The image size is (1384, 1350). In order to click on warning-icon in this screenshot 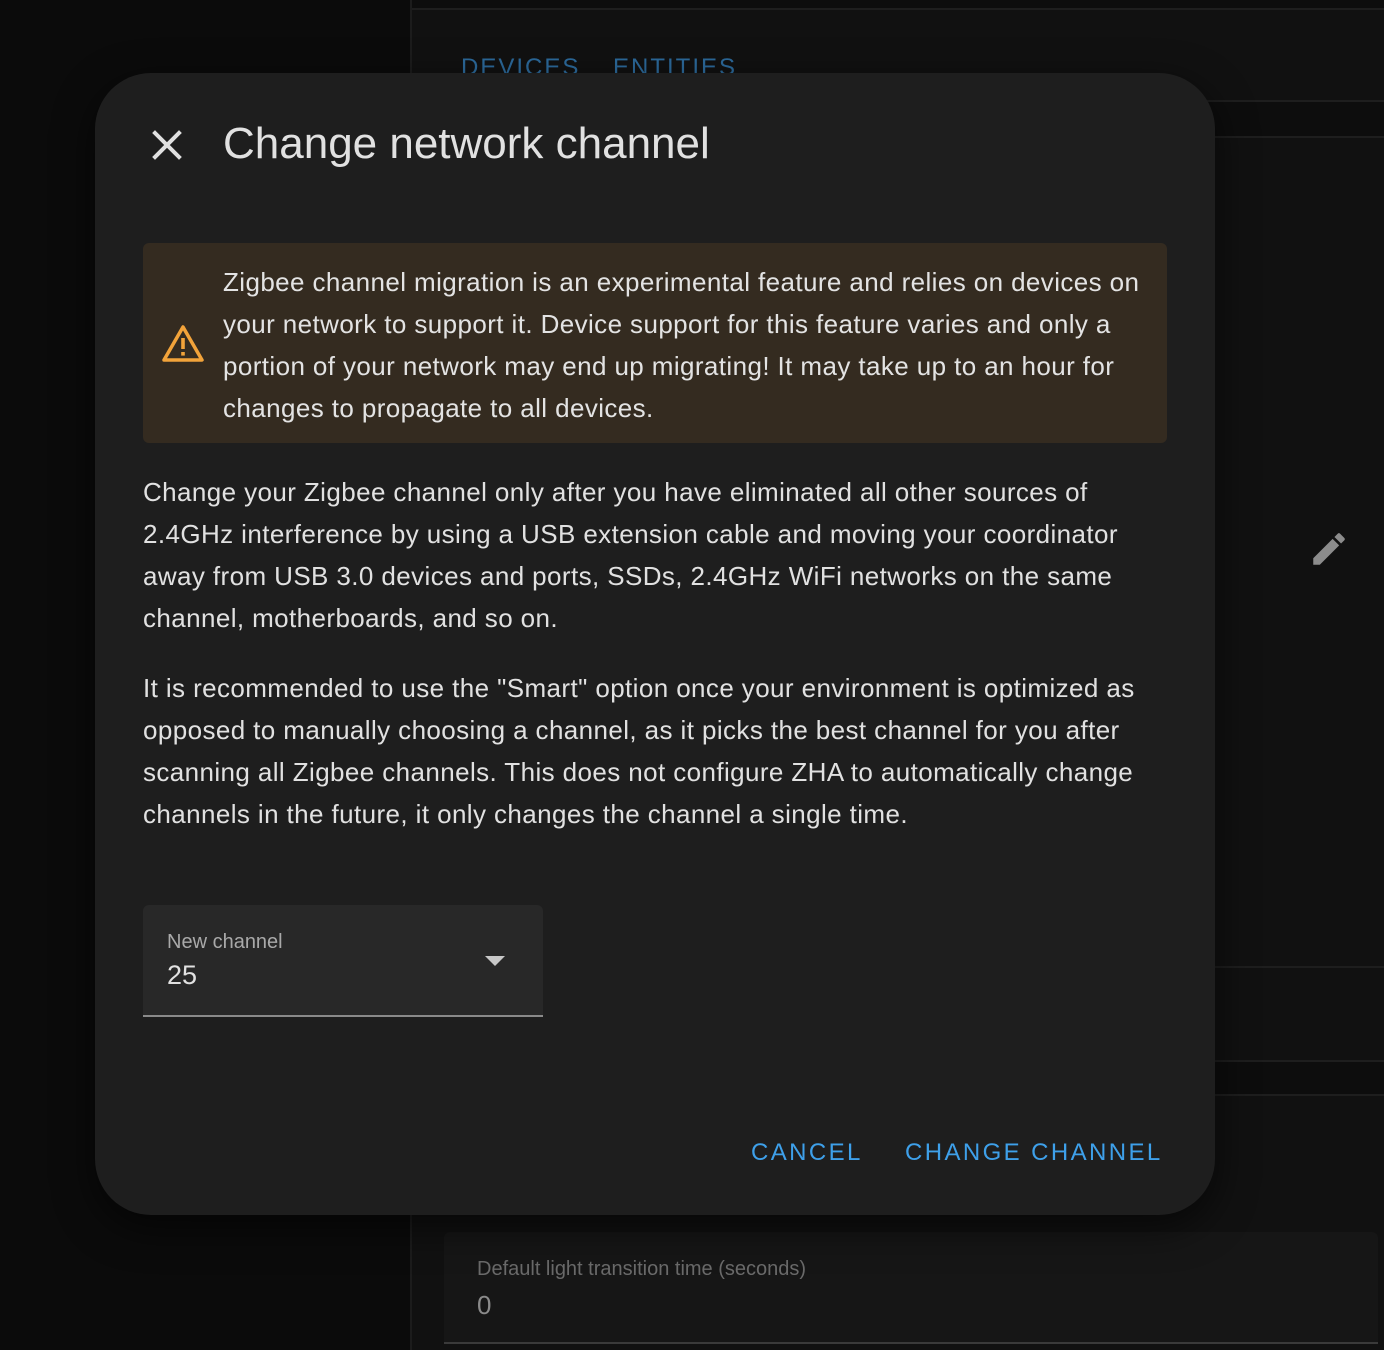, I will do `click(183, 343)`.